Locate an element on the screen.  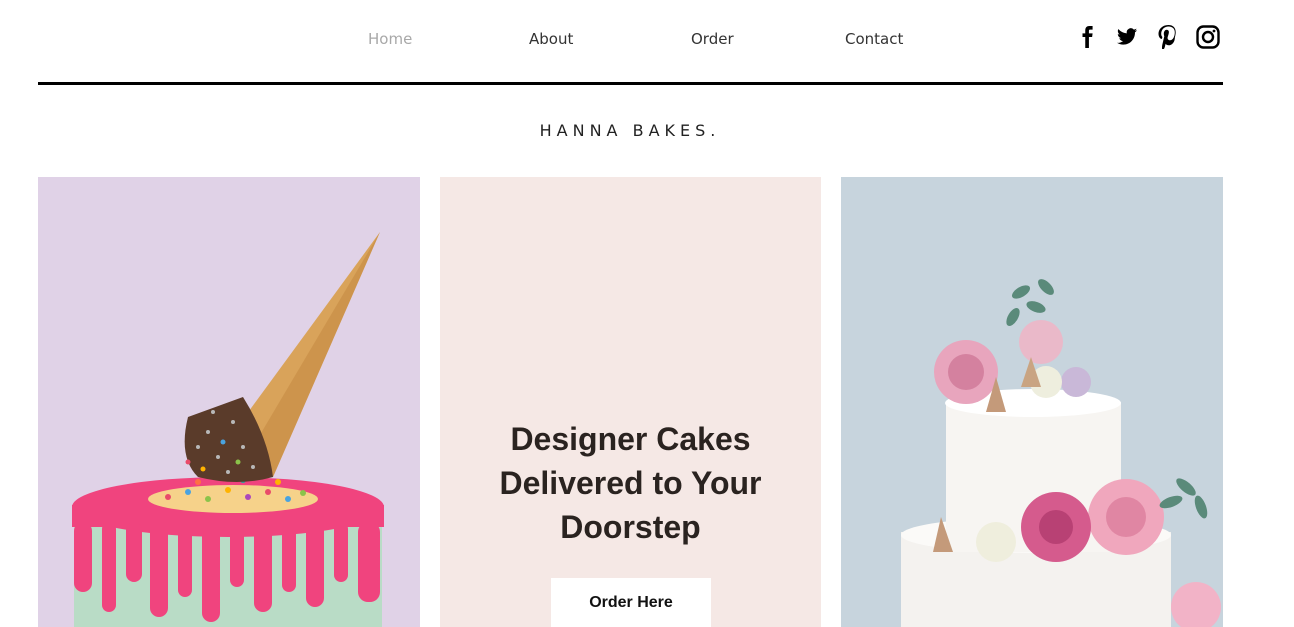
top-nav: Home About Order Contact is located at coordinates (647, 40).